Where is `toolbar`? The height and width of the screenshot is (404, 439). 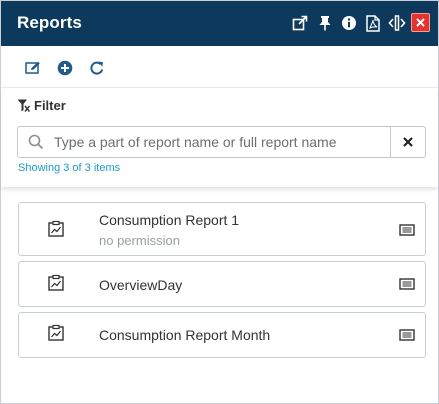 toolbar is located at coordinates (219, 67).